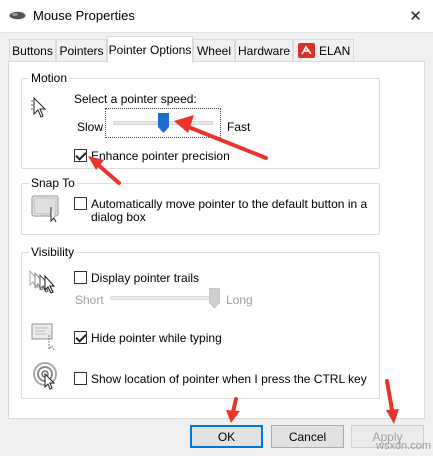  I want to click on speed-slider-thumb, so click(163, 123).